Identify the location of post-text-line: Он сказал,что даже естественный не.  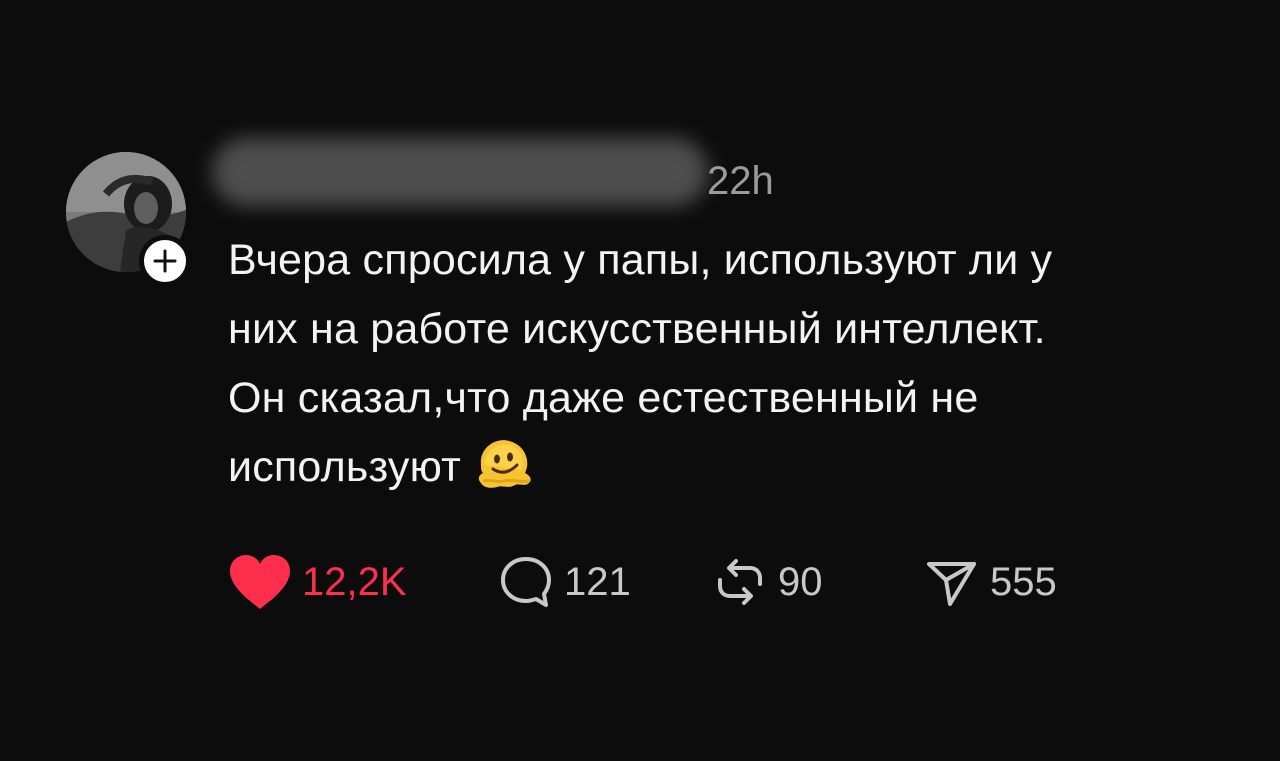
(603, 398).